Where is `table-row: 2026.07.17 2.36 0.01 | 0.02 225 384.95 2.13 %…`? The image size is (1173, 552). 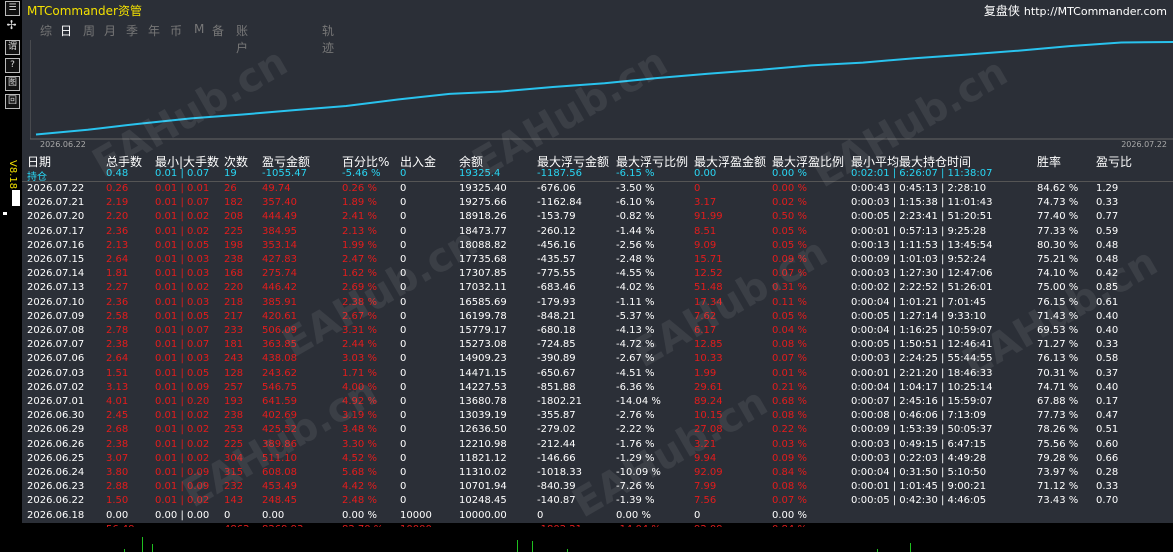 table-row: 2026.07.17 2.36 0.01 | 0.02 225 384.95 2.13 %… is located at coordinates (597, 232).